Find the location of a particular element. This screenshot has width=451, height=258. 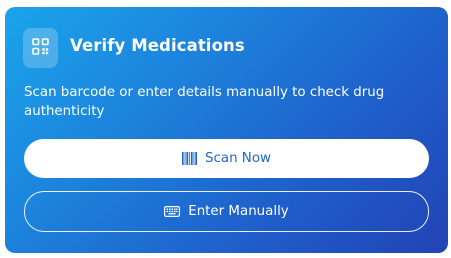

qr-code-icon is located at coordinates (40, 48).